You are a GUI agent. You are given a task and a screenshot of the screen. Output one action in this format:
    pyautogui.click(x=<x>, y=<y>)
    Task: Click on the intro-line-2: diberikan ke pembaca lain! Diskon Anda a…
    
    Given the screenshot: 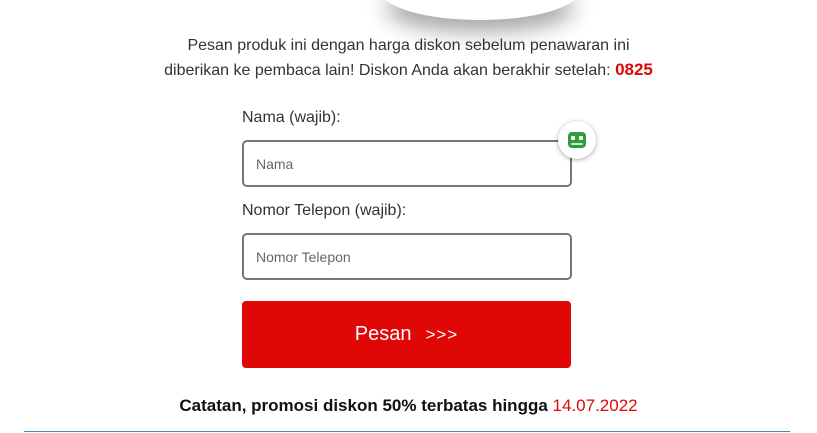 What is the action you would take?
    pyautogui.click(x=408, y=70)
    